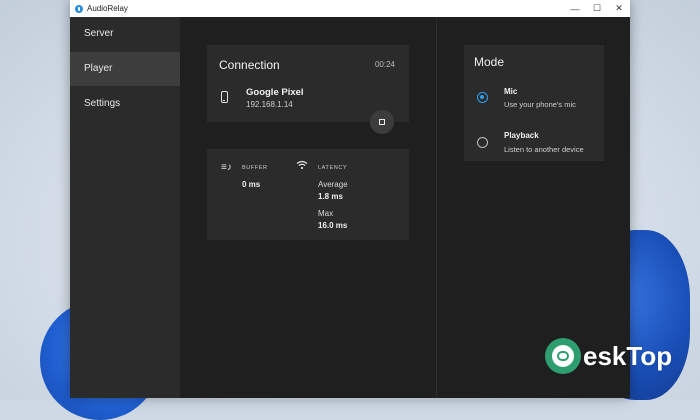 Image resolution: width=700 pixels, height=420 pixels. I want to click on title-bar: AudioRelay — ☐ ✕, so click(350, 8).